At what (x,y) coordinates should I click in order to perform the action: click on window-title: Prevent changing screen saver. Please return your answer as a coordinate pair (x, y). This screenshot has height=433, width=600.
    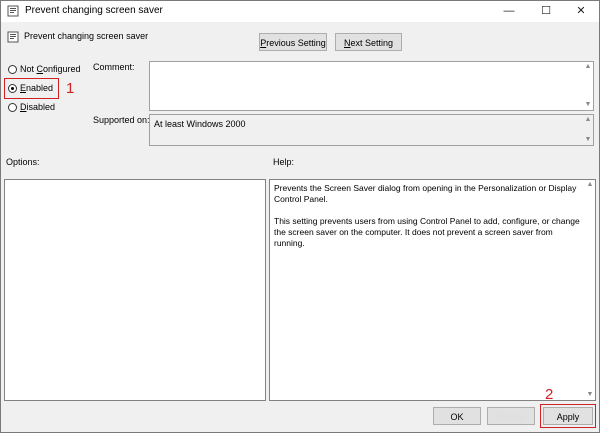
    Looking at the image, I should click on (94, 10).